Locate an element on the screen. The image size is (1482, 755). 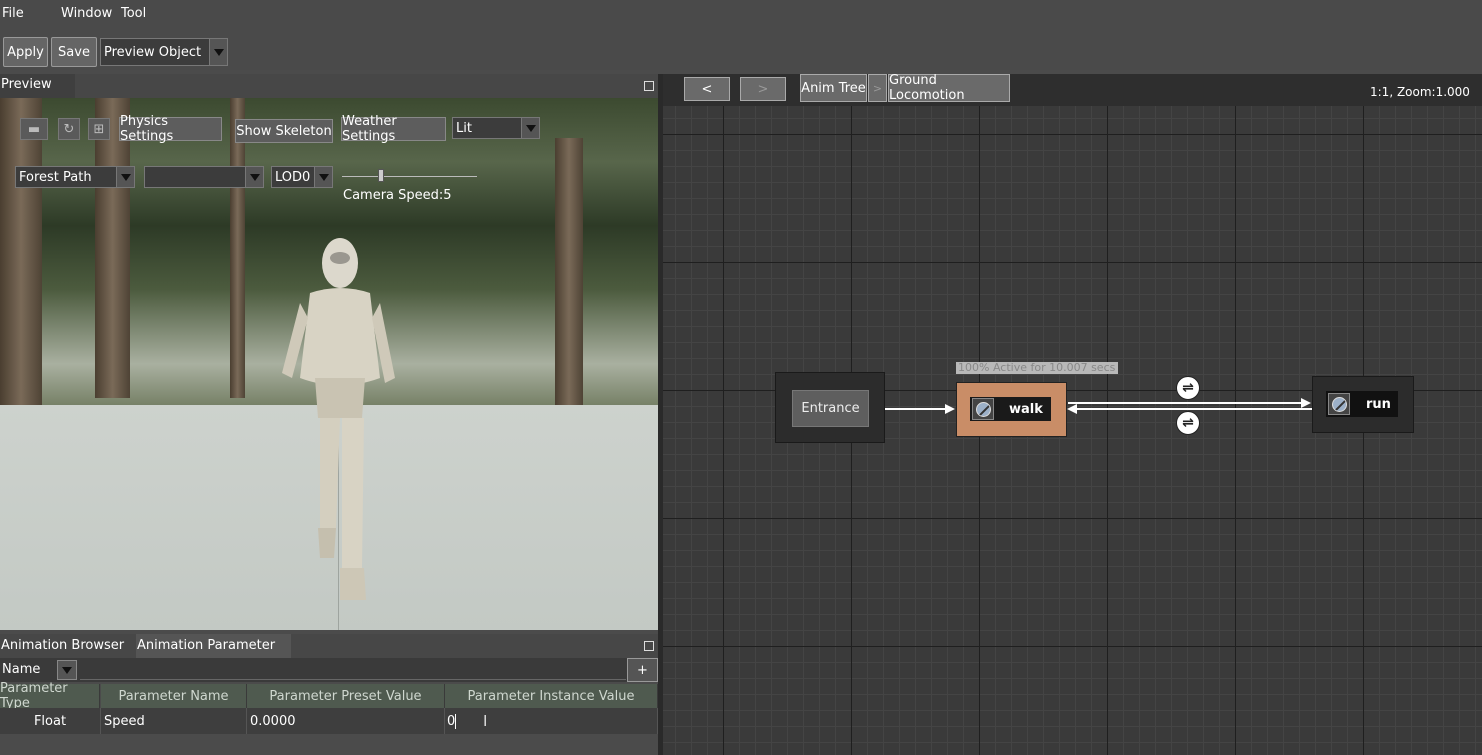
menu-window: Window is located at coordinates (86, 13).